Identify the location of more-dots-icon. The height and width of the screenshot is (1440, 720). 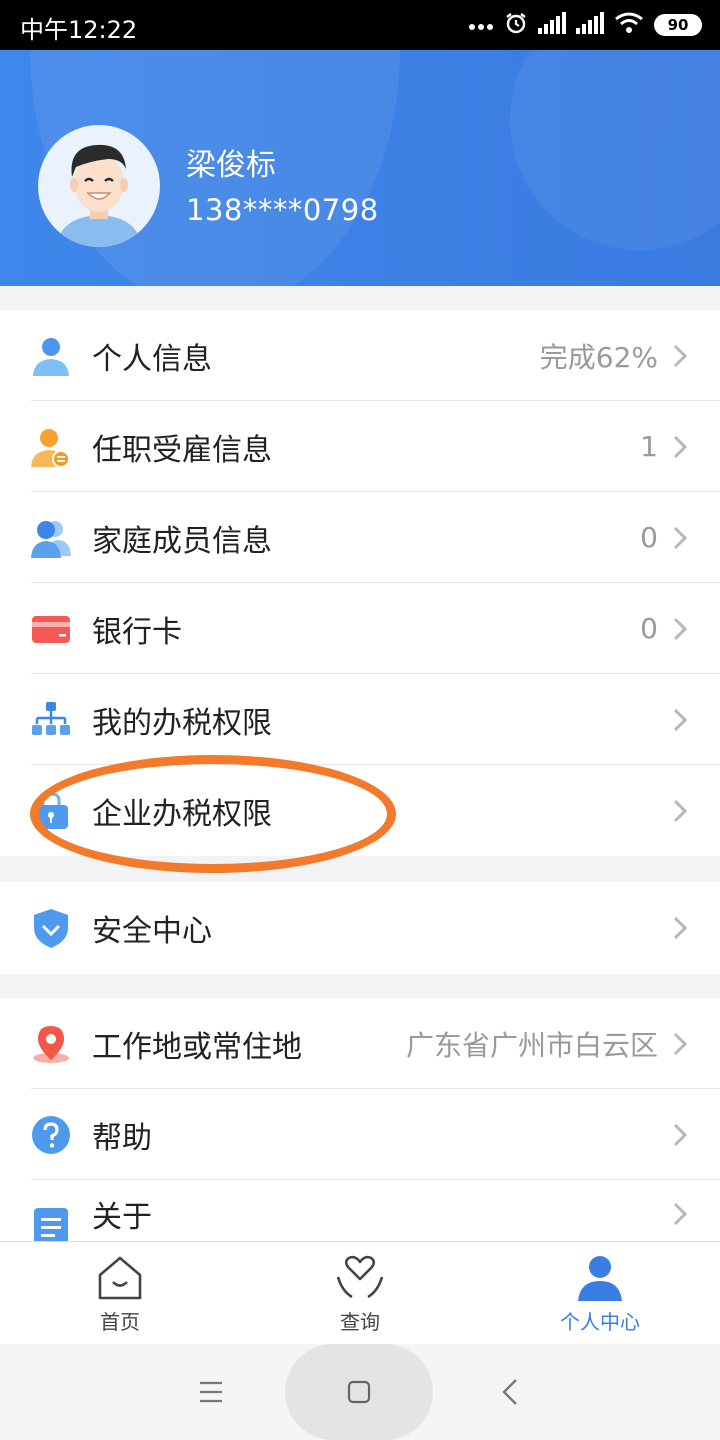
(481, 25).